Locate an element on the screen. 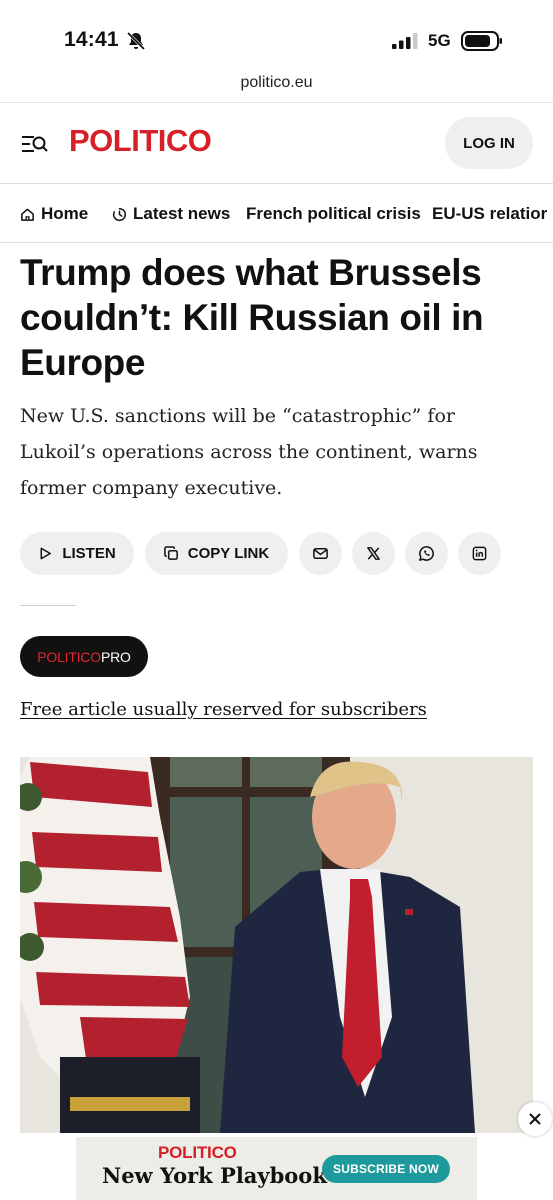 The width and height of the screenshot is (553, 1200). nav-item-label: French political crisis is located at coordinates (333, 213).